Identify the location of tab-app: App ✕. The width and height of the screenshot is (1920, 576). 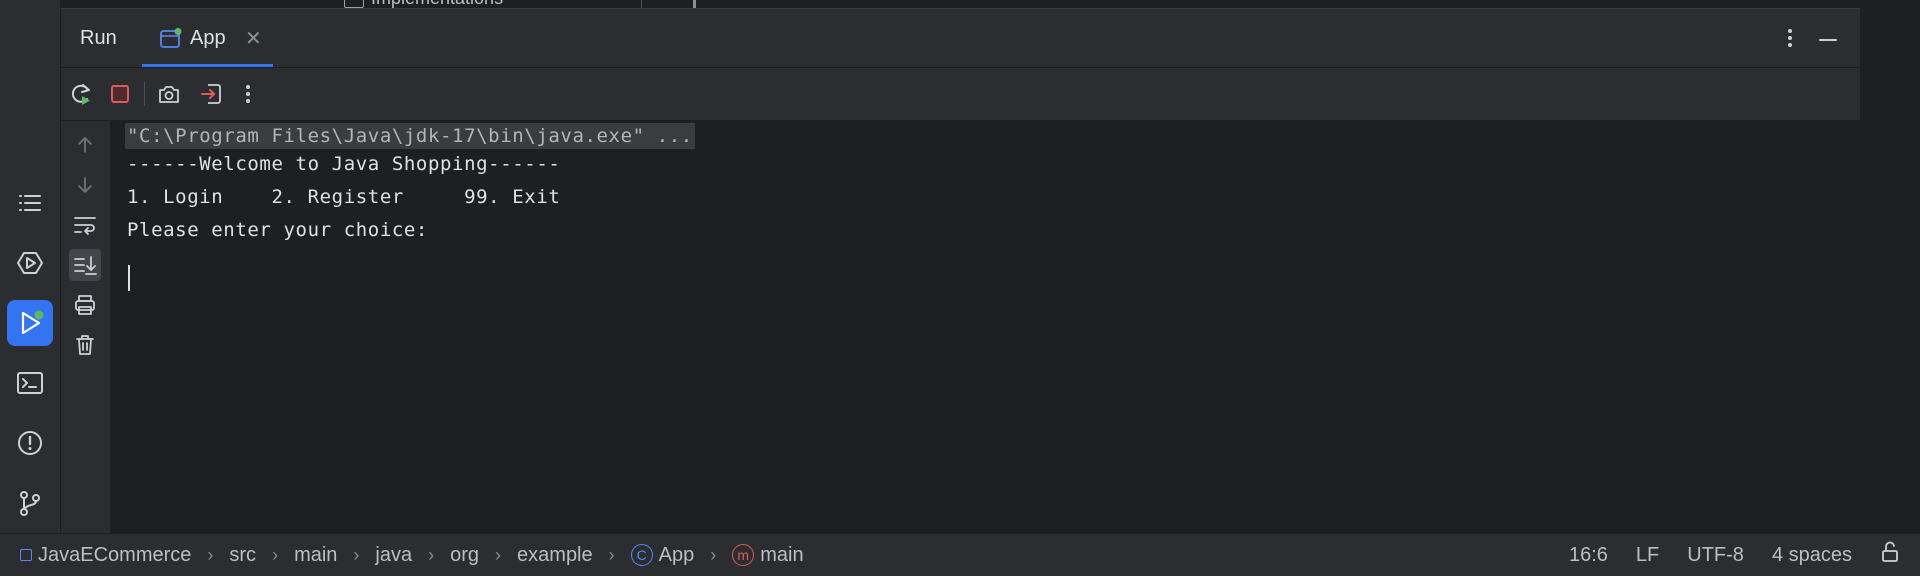
(207, 38).